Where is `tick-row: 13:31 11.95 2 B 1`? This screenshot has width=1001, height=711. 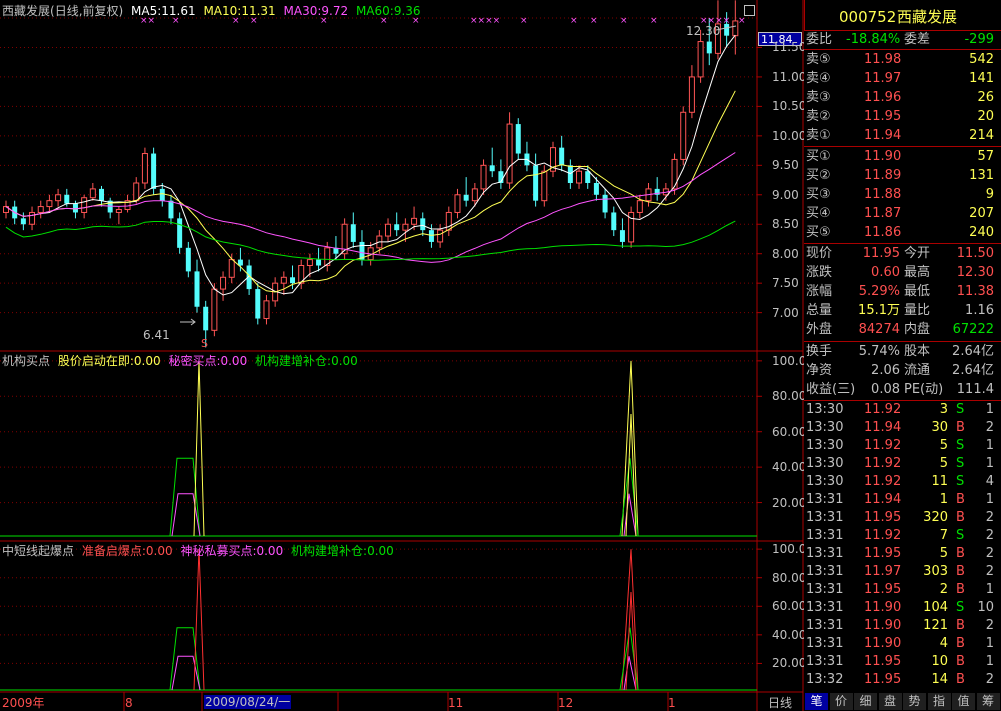 tick-row: 13:31 11.95 2 B 1 is located at coordinates (902, 590).